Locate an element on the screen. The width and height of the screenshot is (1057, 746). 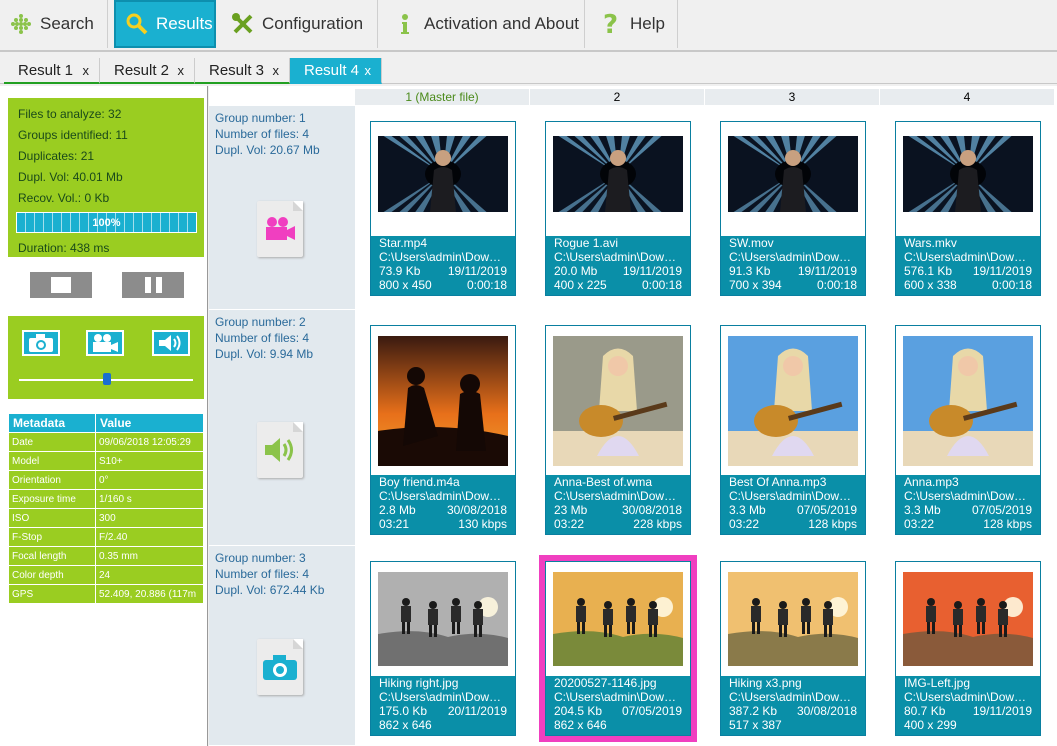
tab-result-3: Result 3 x is located at coordinates (242, 71).